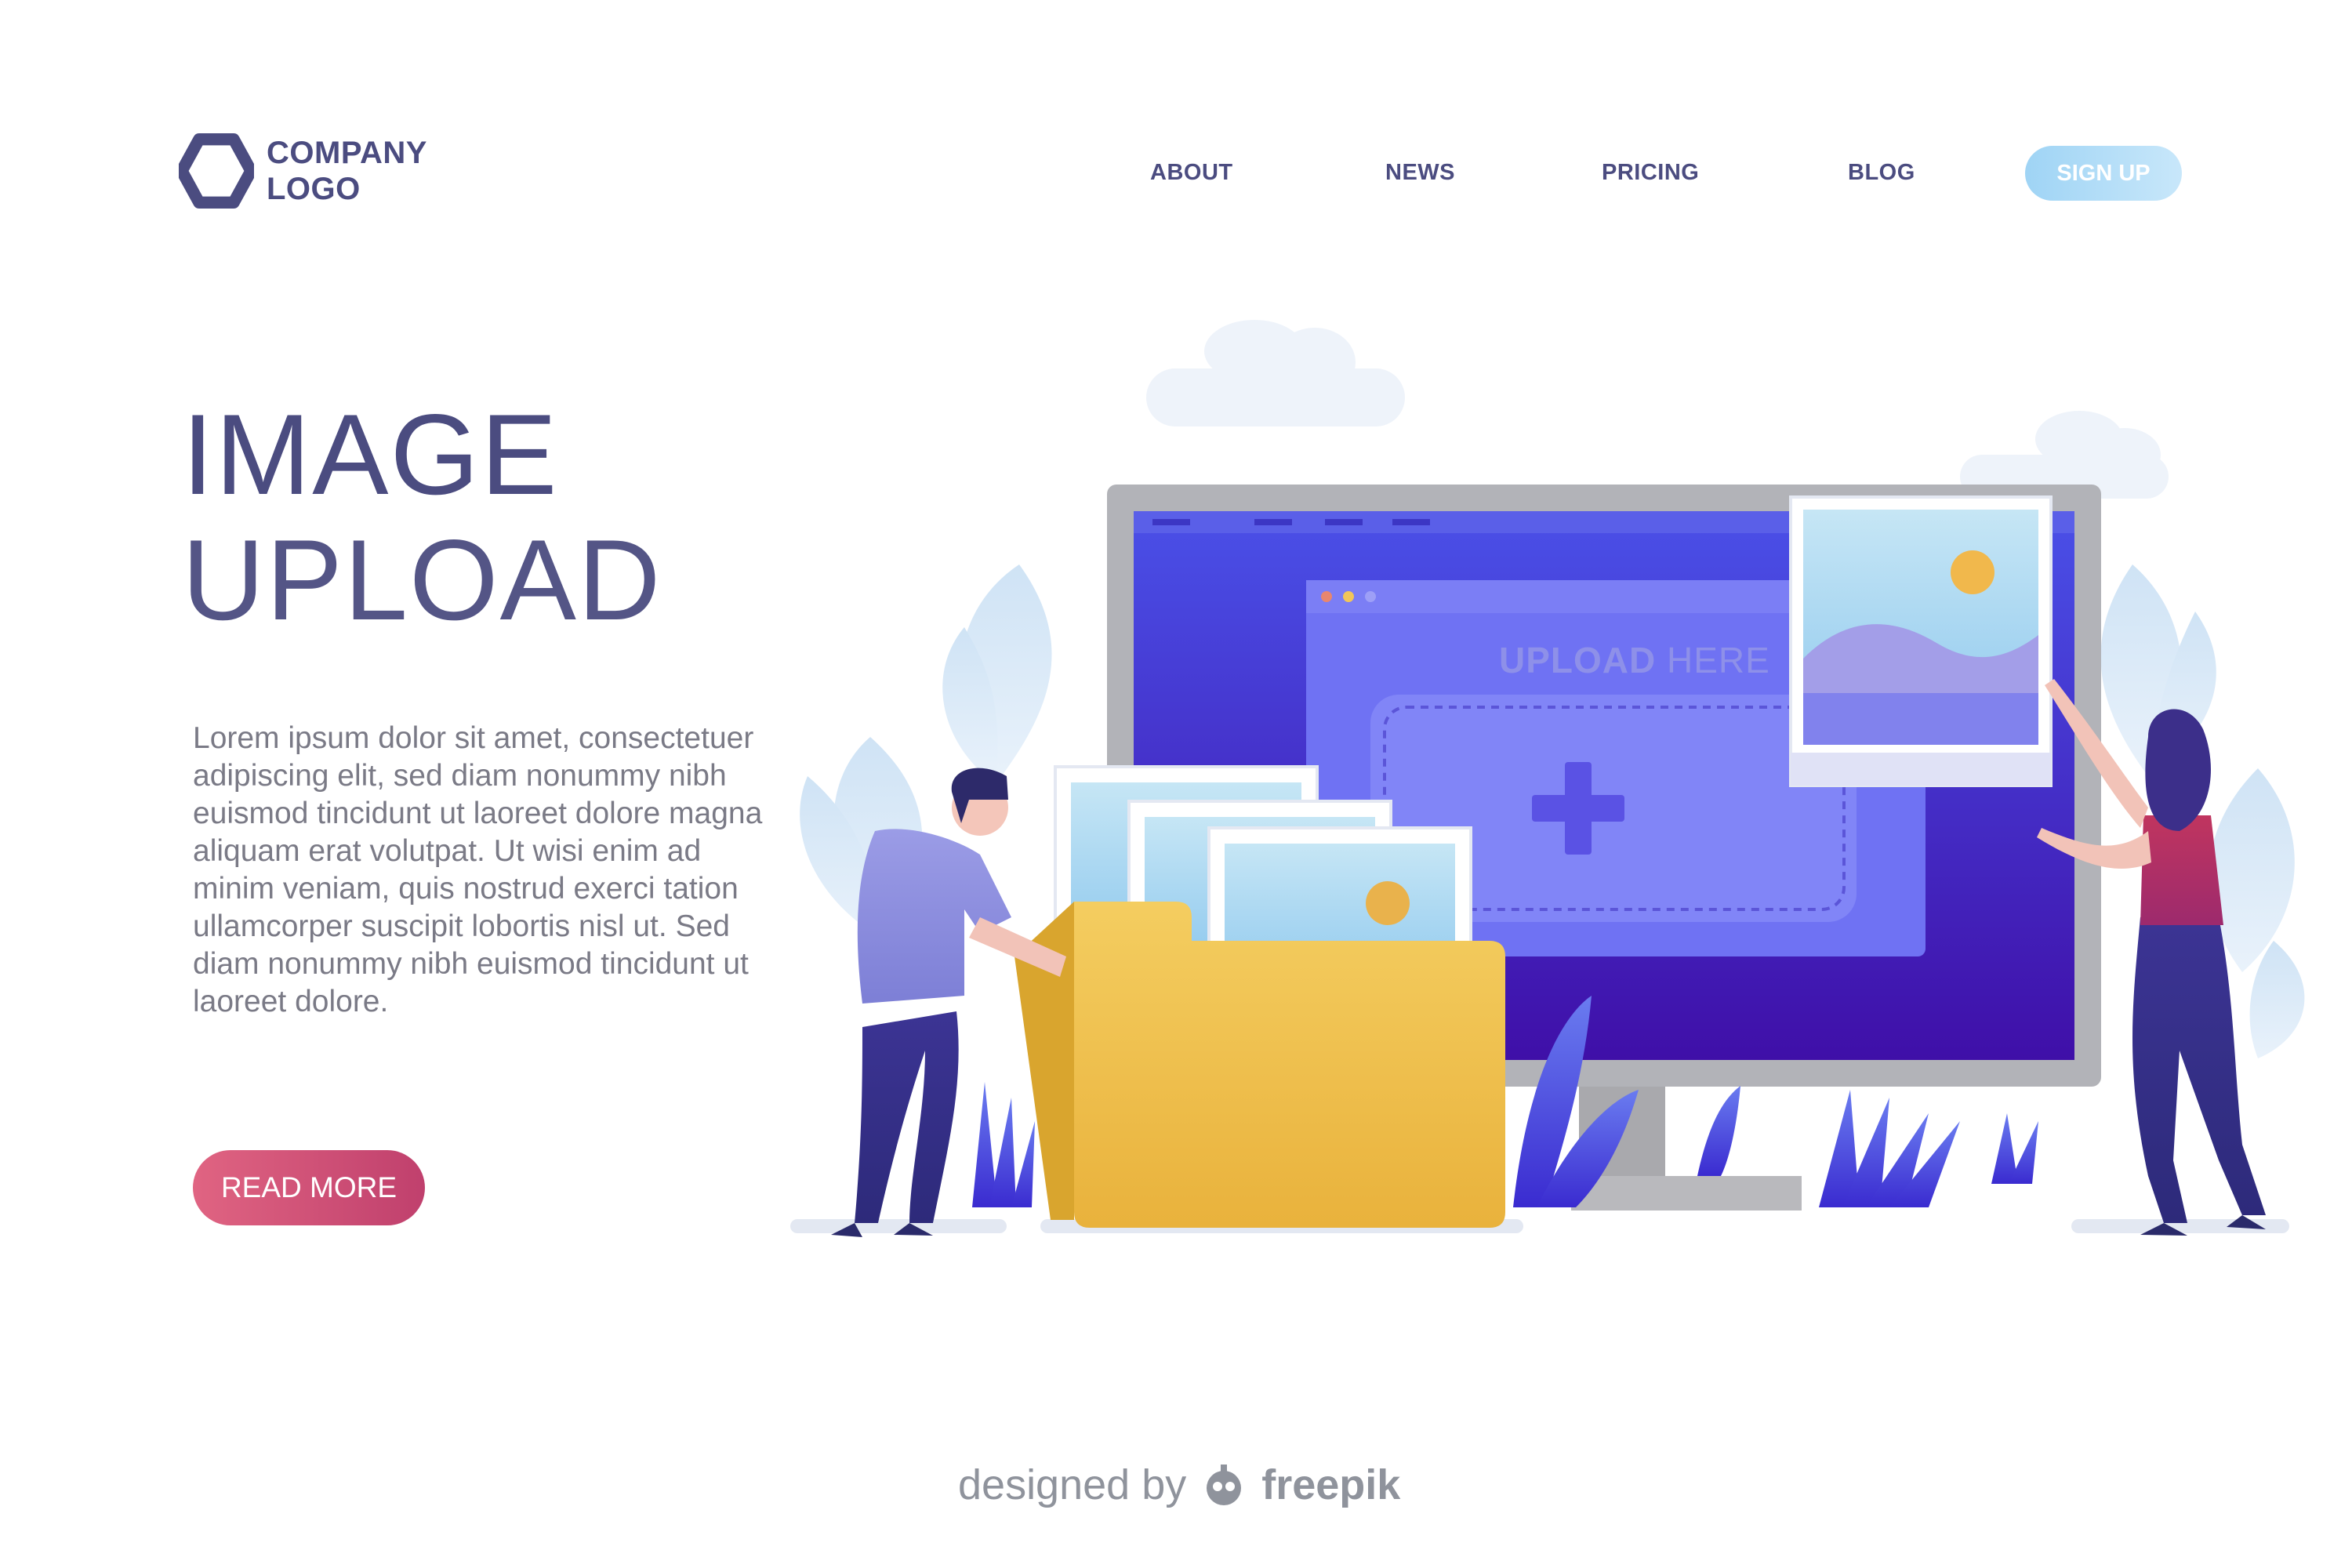  Describe the element at coordinates (1072, 1484) in the screenshot. I see `designed-by-text: designed by` at that location.